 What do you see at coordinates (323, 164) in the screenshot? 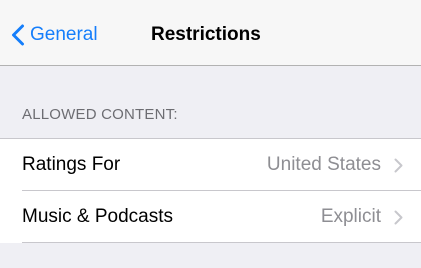
I see `ratings-for-value: United States` at bounding box center [323, 164].